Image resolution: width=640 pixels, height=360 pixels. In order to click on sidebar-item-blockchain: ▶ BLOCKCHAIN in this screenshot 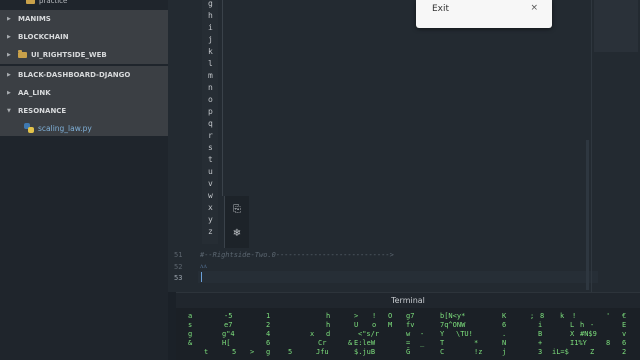, I will do `click(84, 37)`.